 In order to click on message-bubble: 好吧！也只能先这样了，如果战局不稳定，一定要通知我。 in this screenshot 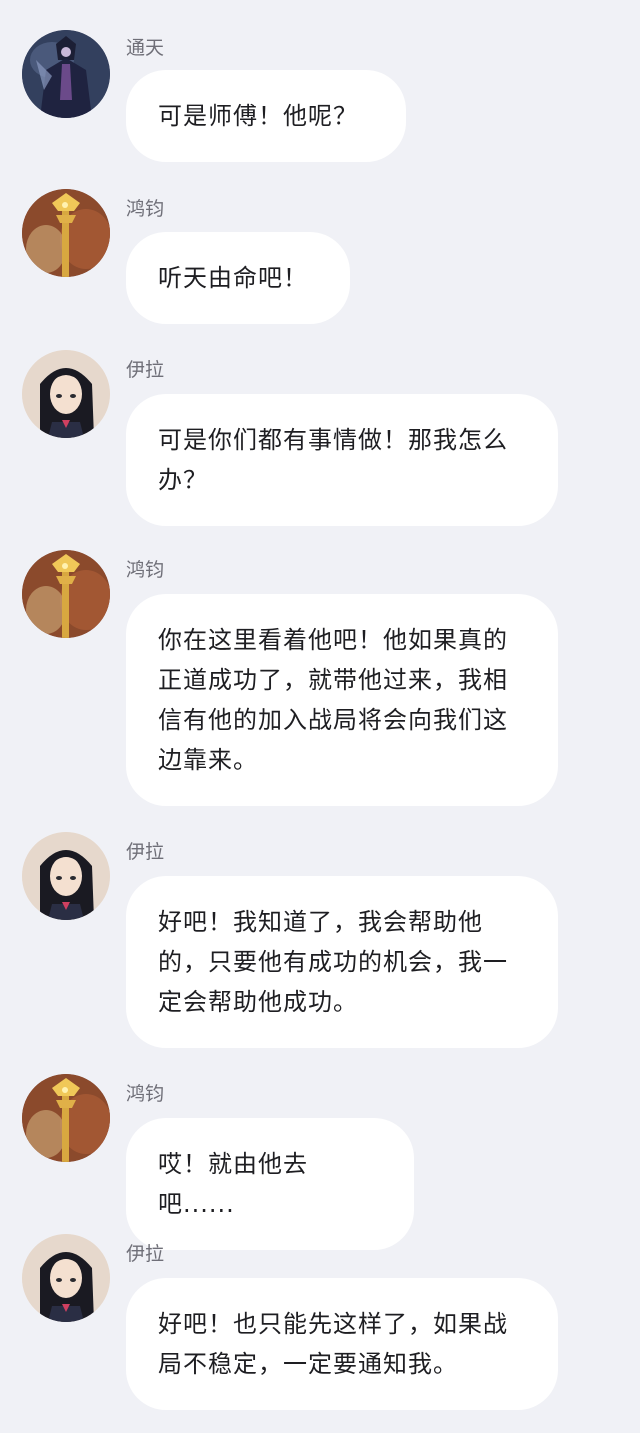, I will do `click(342, 1344)`.